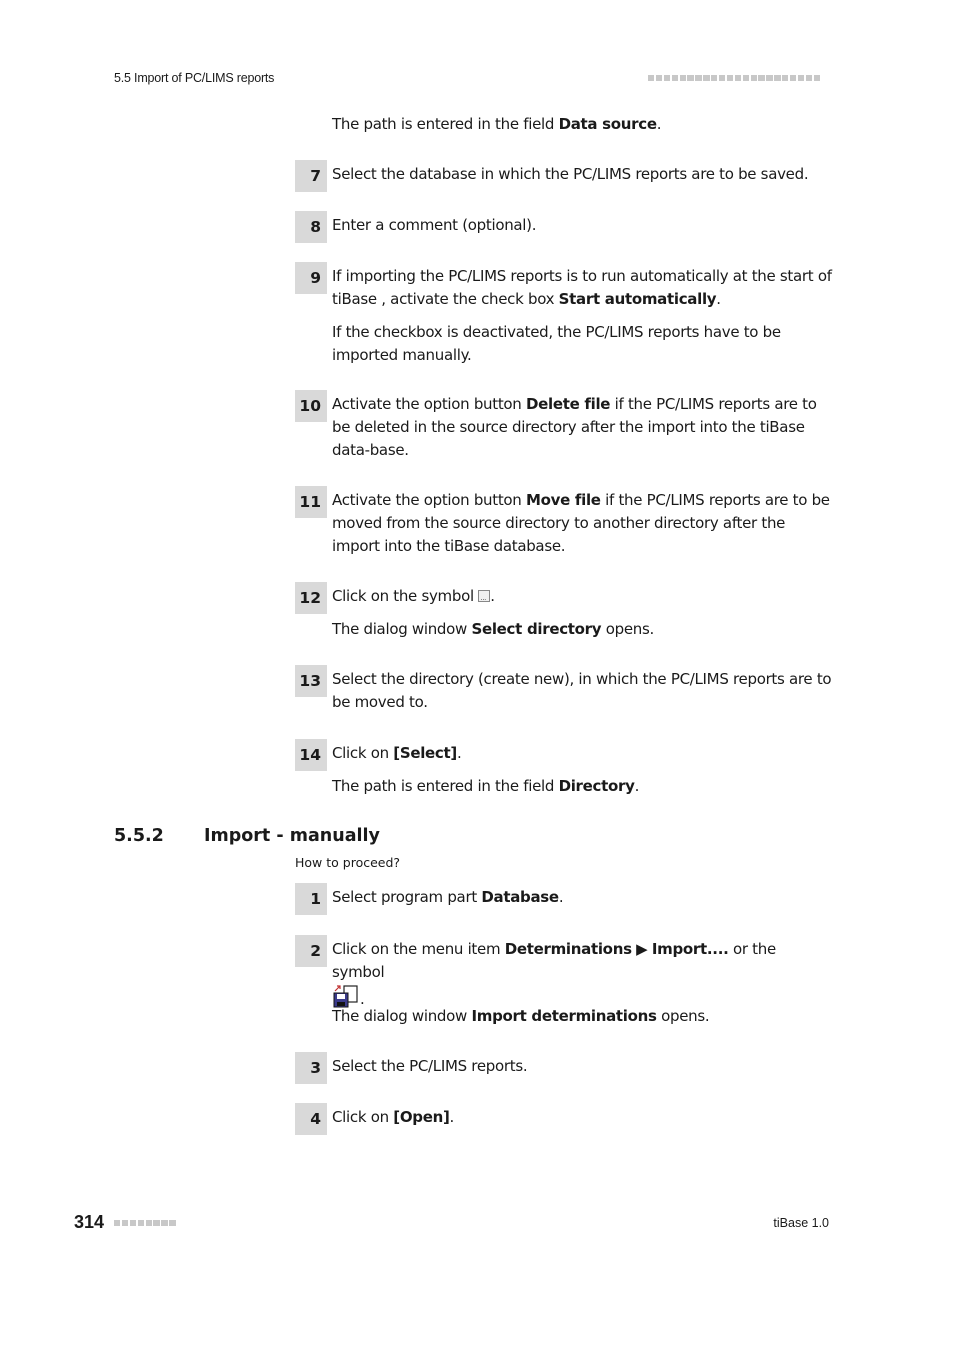  Describe the element at coordinates (734, 78) in the screenshot. I see `header-decoration` at that location.